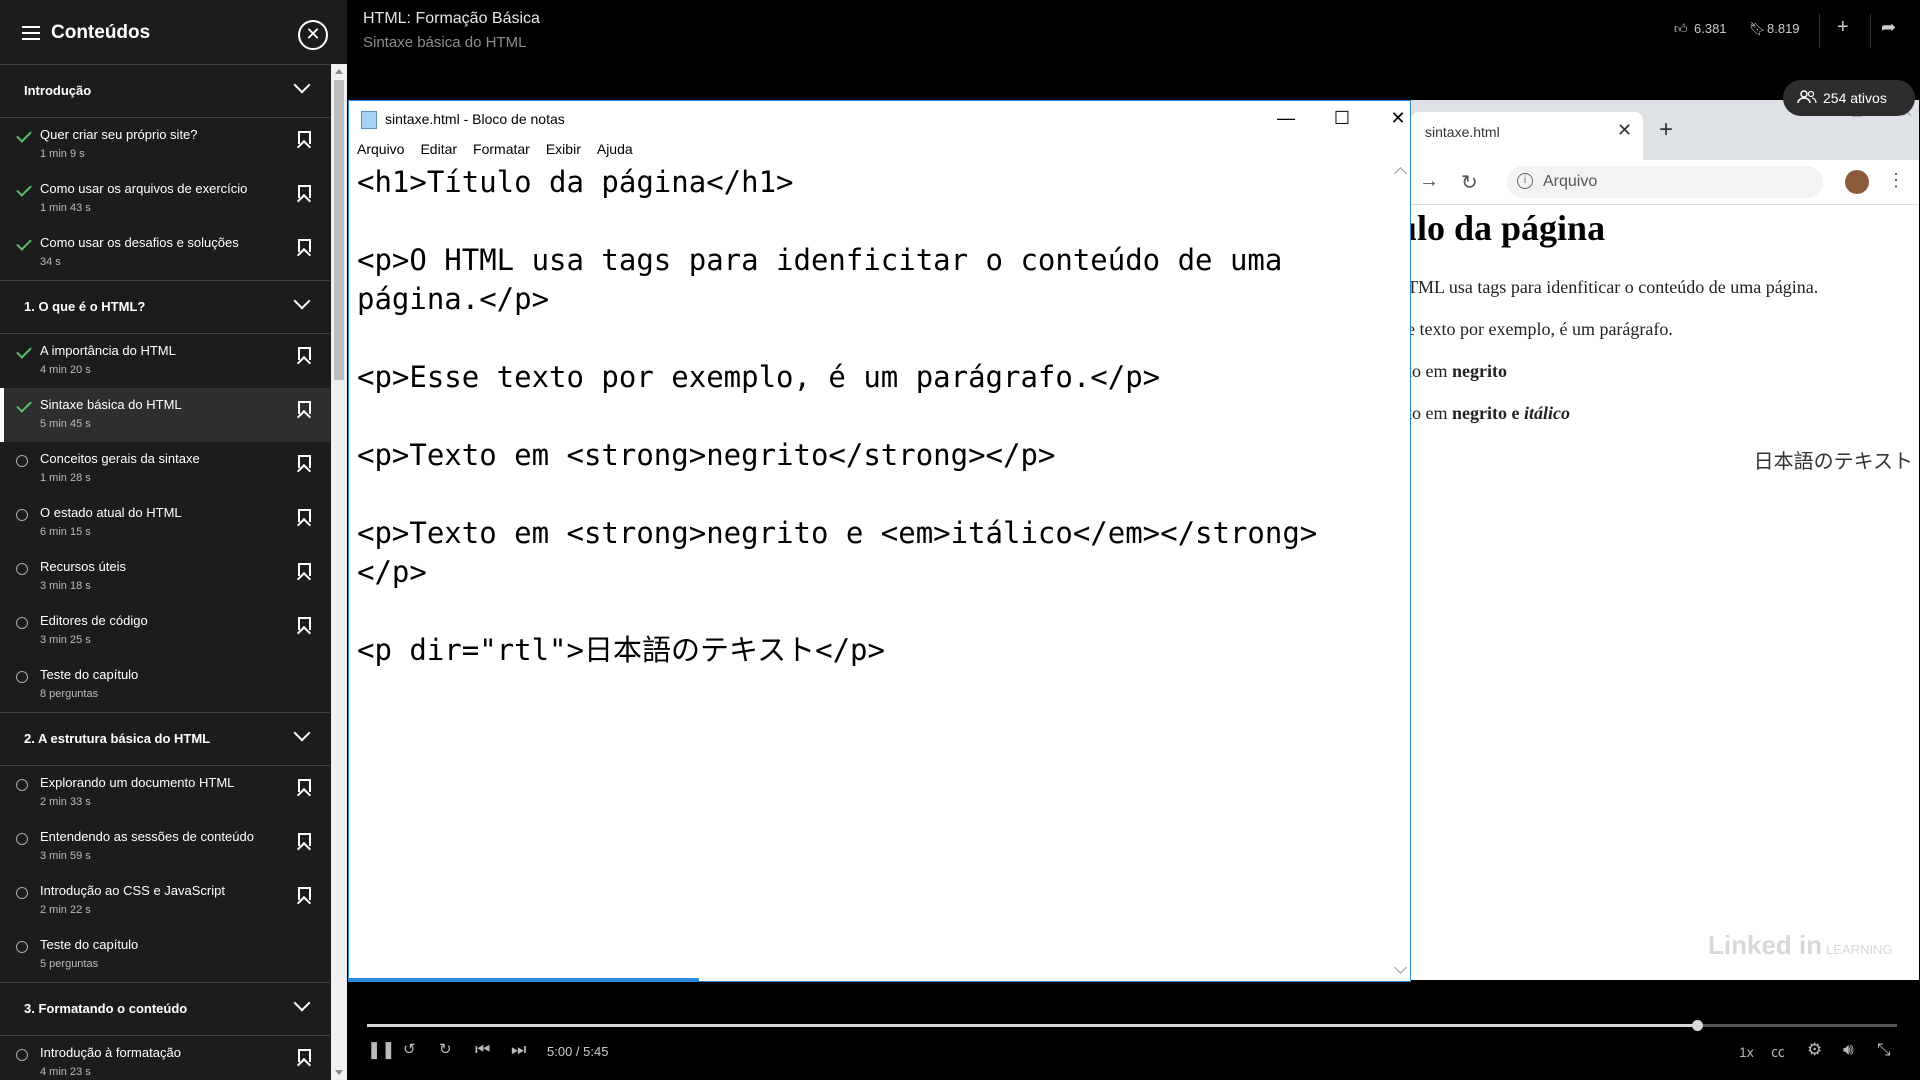  Describe the element at coordinates (1429, 181) in the screenshot. I see `forward-icon: →` at that location.